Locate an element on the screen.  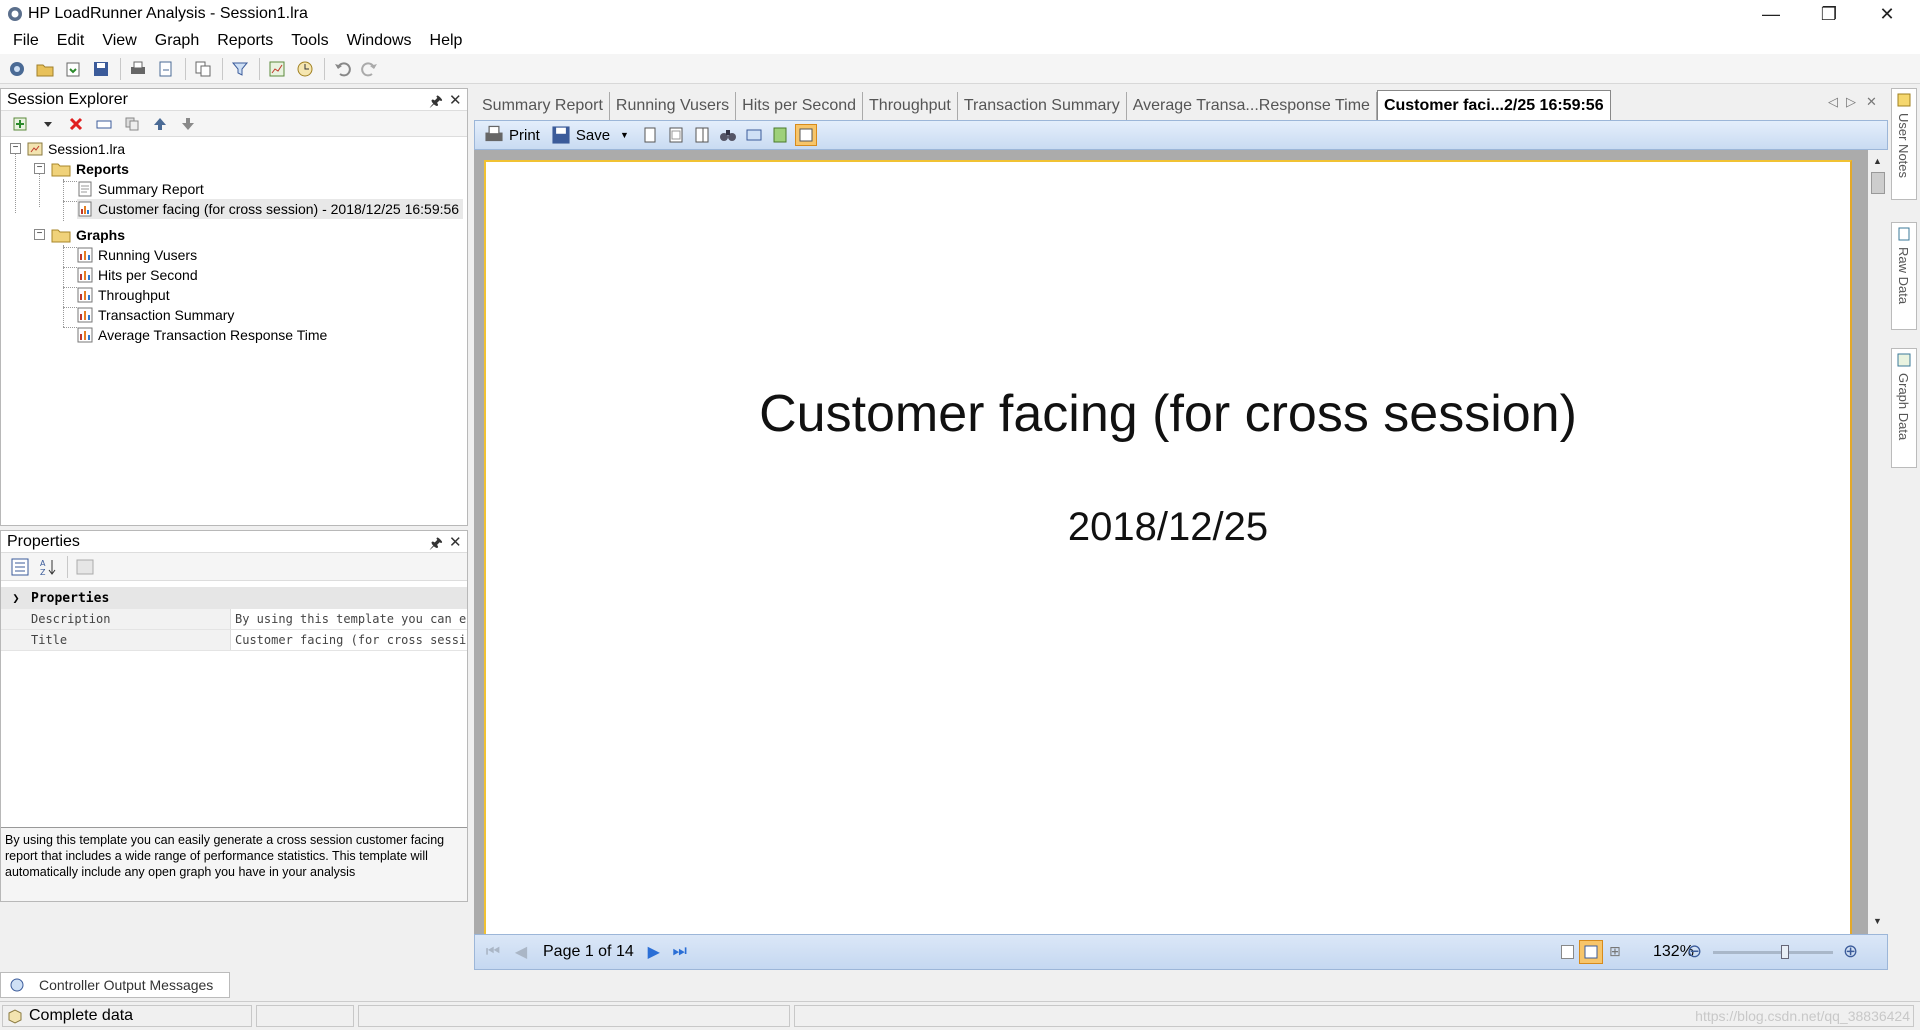
add-report-icon is located at coordinates (20, 124).